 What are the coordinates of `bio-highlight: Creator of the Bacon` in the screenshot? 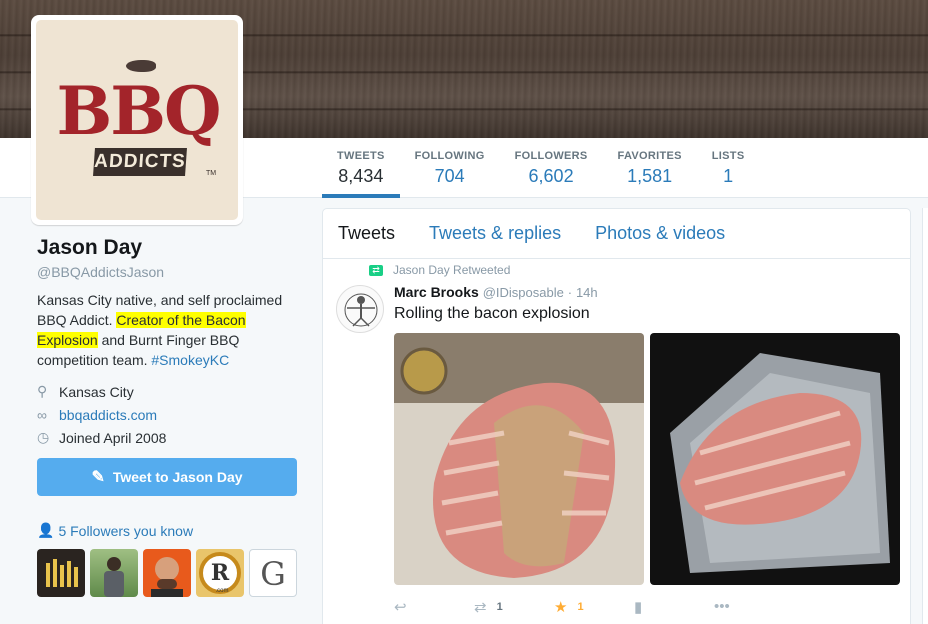 It's located at (181, 320).